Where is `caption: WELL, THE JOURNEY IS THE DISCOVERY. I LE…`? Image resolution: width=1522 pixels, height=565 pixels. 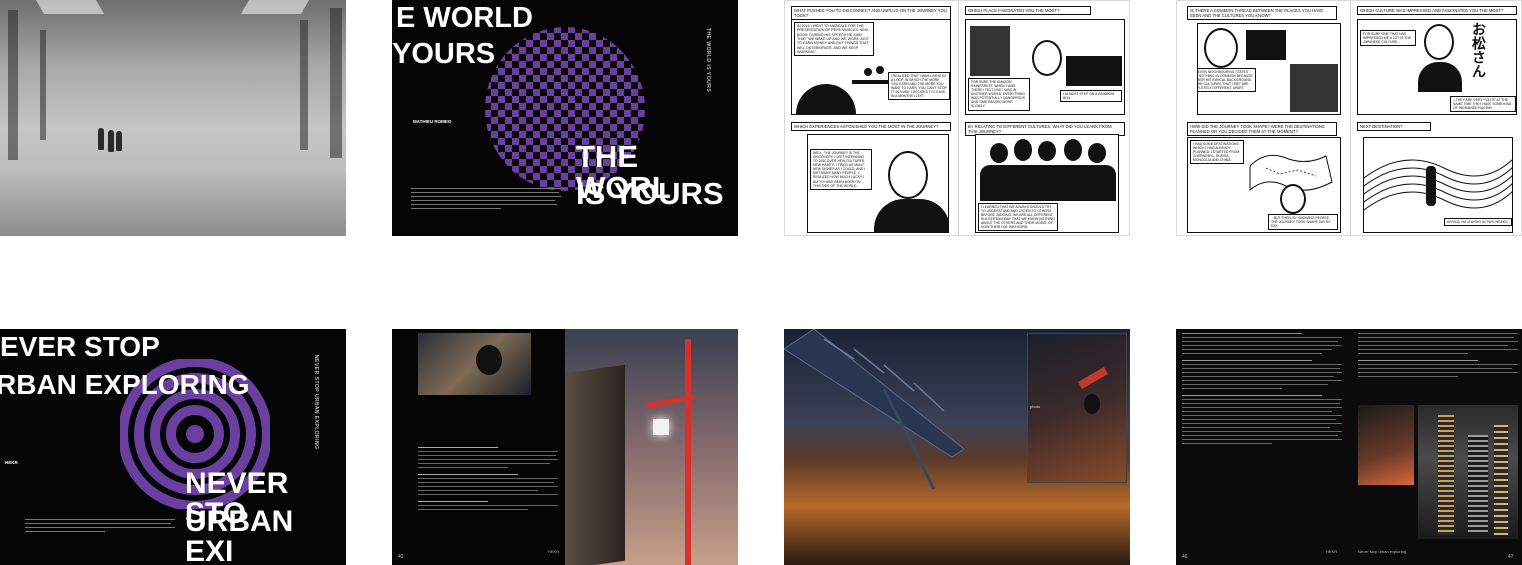
caption: WELL, THE JOURNEY IS THE DISCOVERY. I LE… is located at coordinates (841, 169).